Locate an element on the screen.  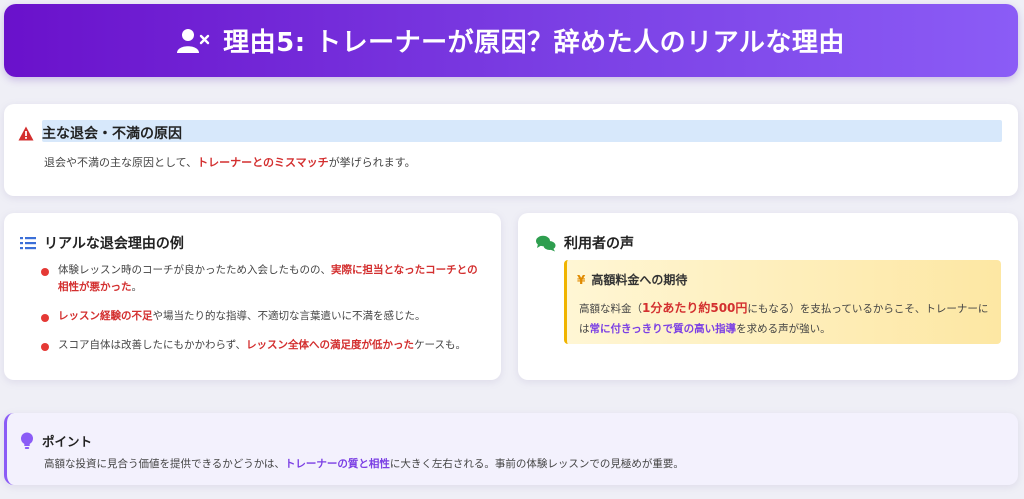
voices-header: 利用者の声 is located at coordinates (585, 243).